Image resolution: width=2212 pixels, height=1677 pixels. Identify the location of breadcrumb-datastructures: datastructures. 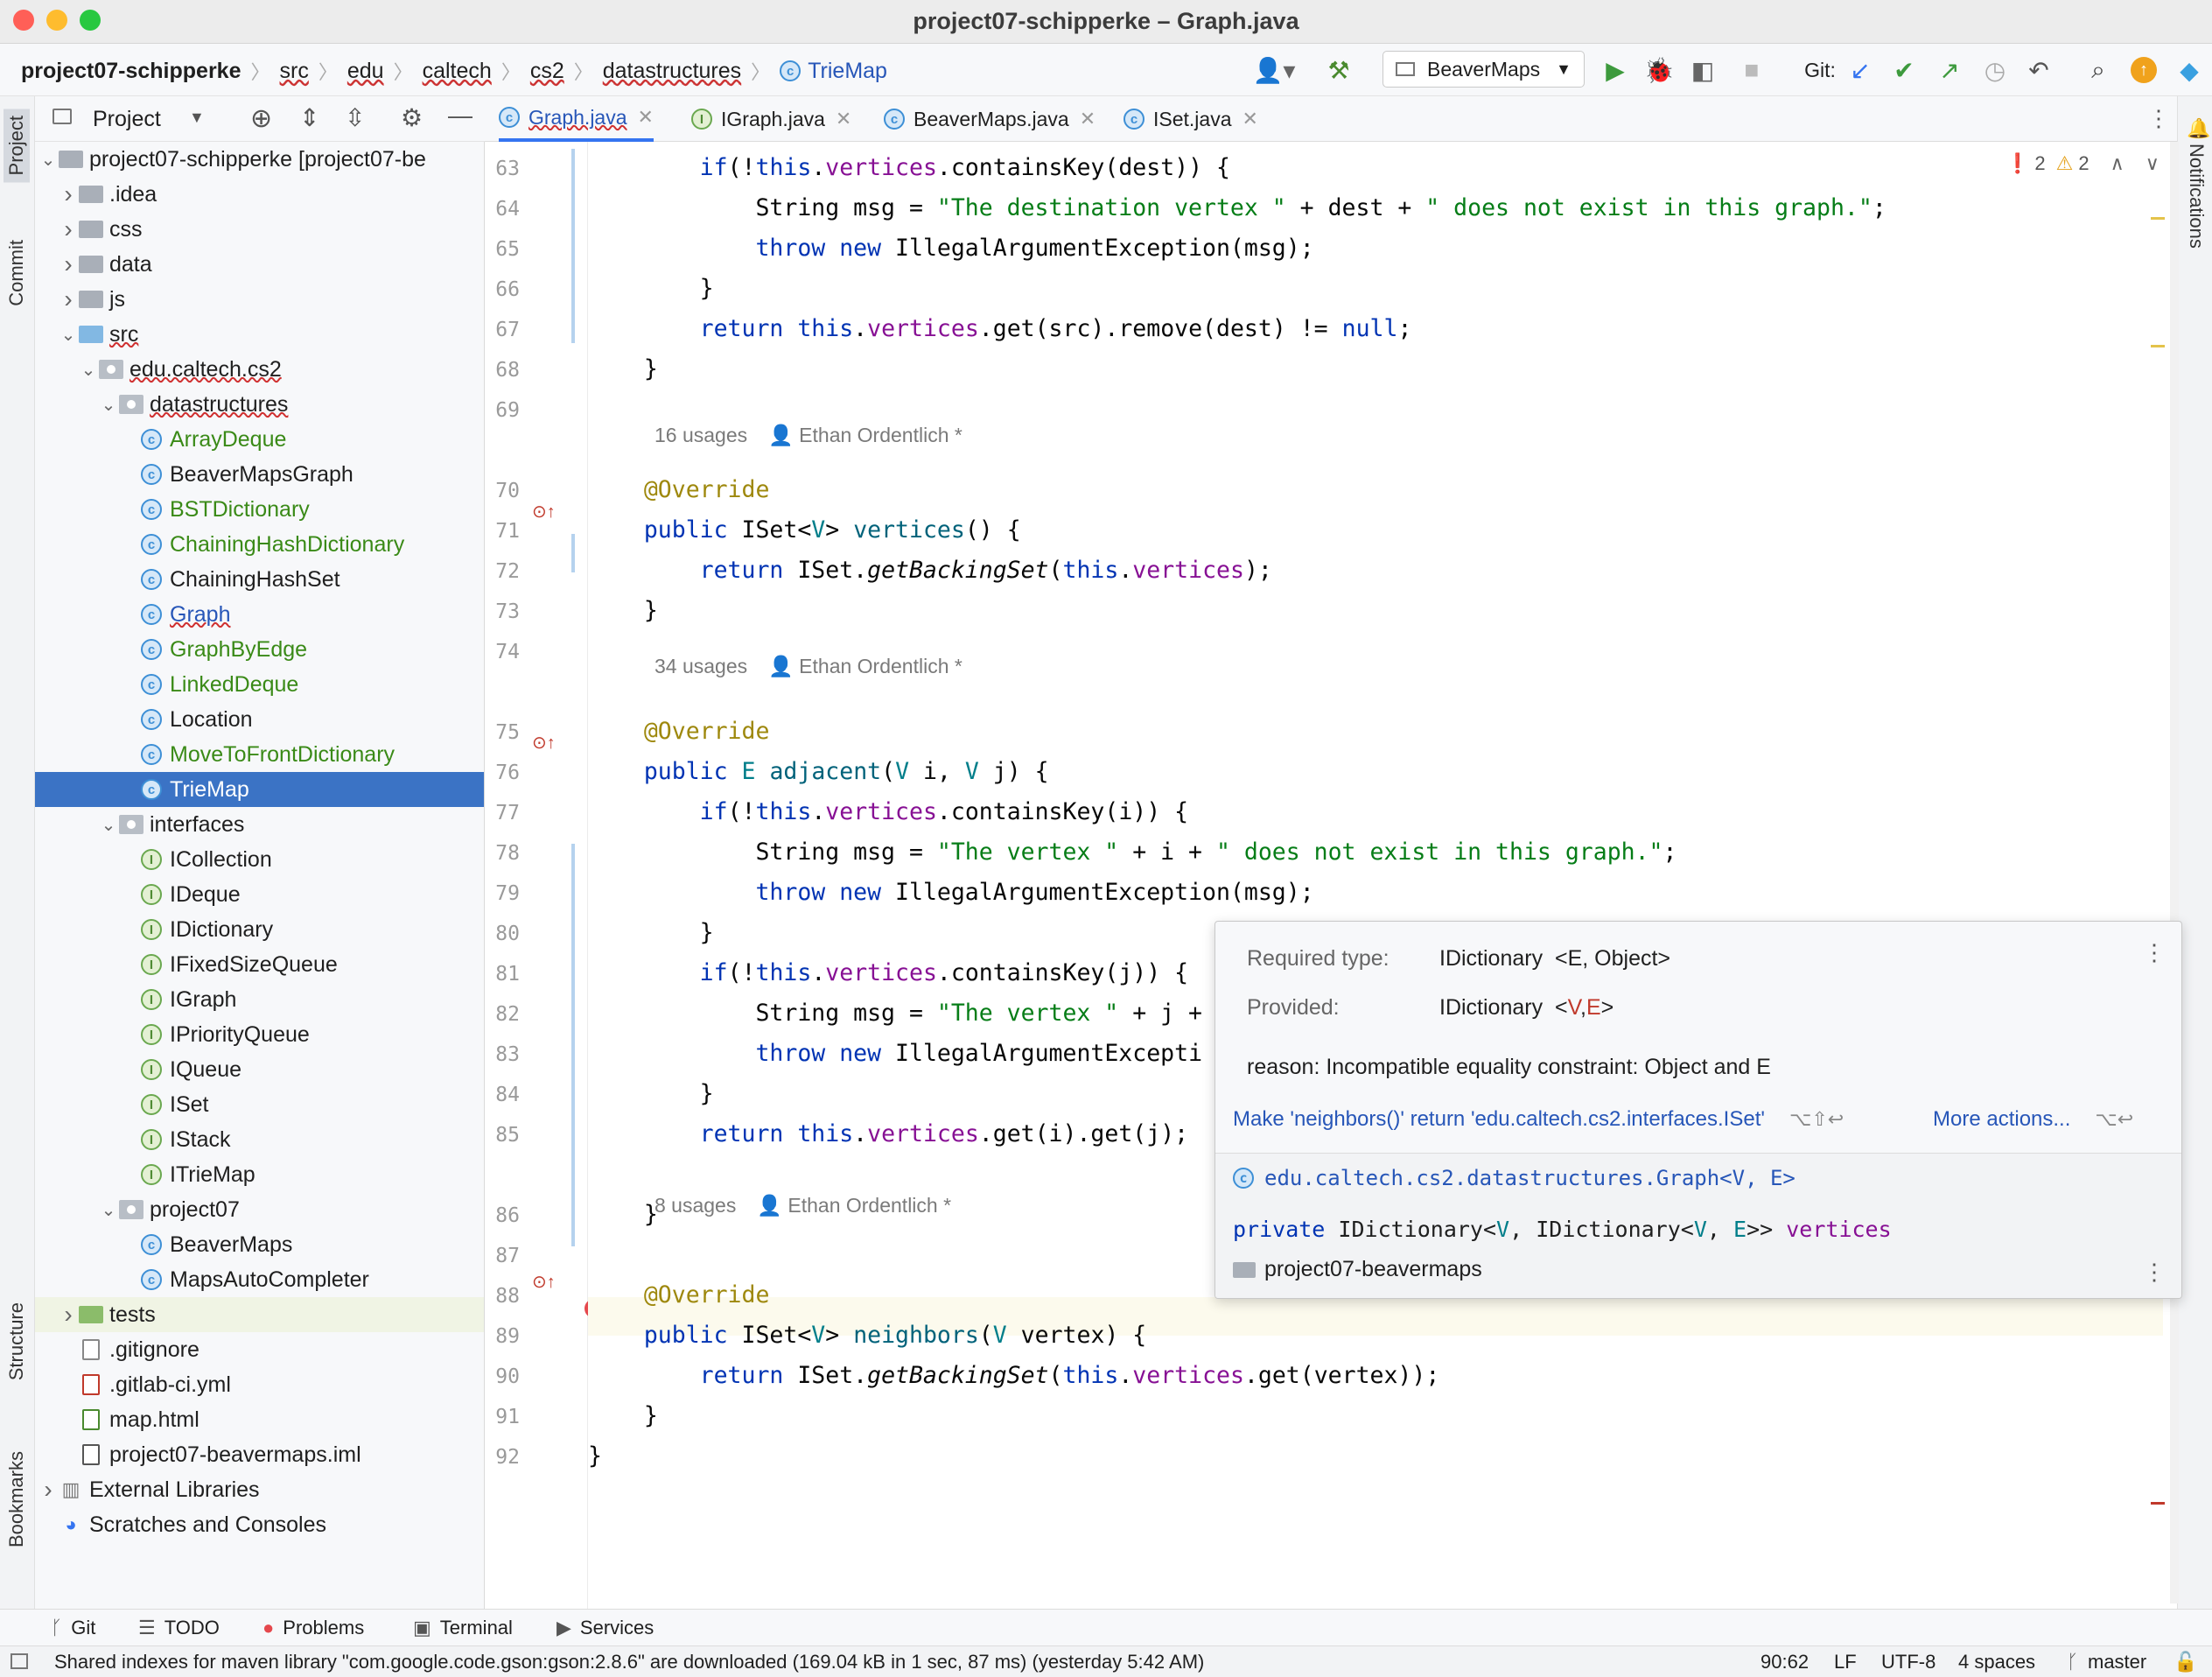
(672, 71).